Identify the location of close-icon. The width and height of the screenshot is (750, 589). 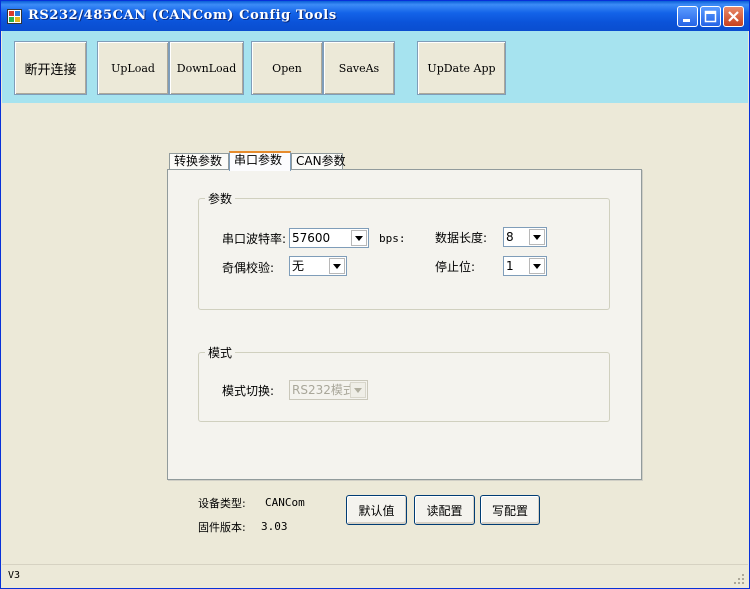
(733, 16).